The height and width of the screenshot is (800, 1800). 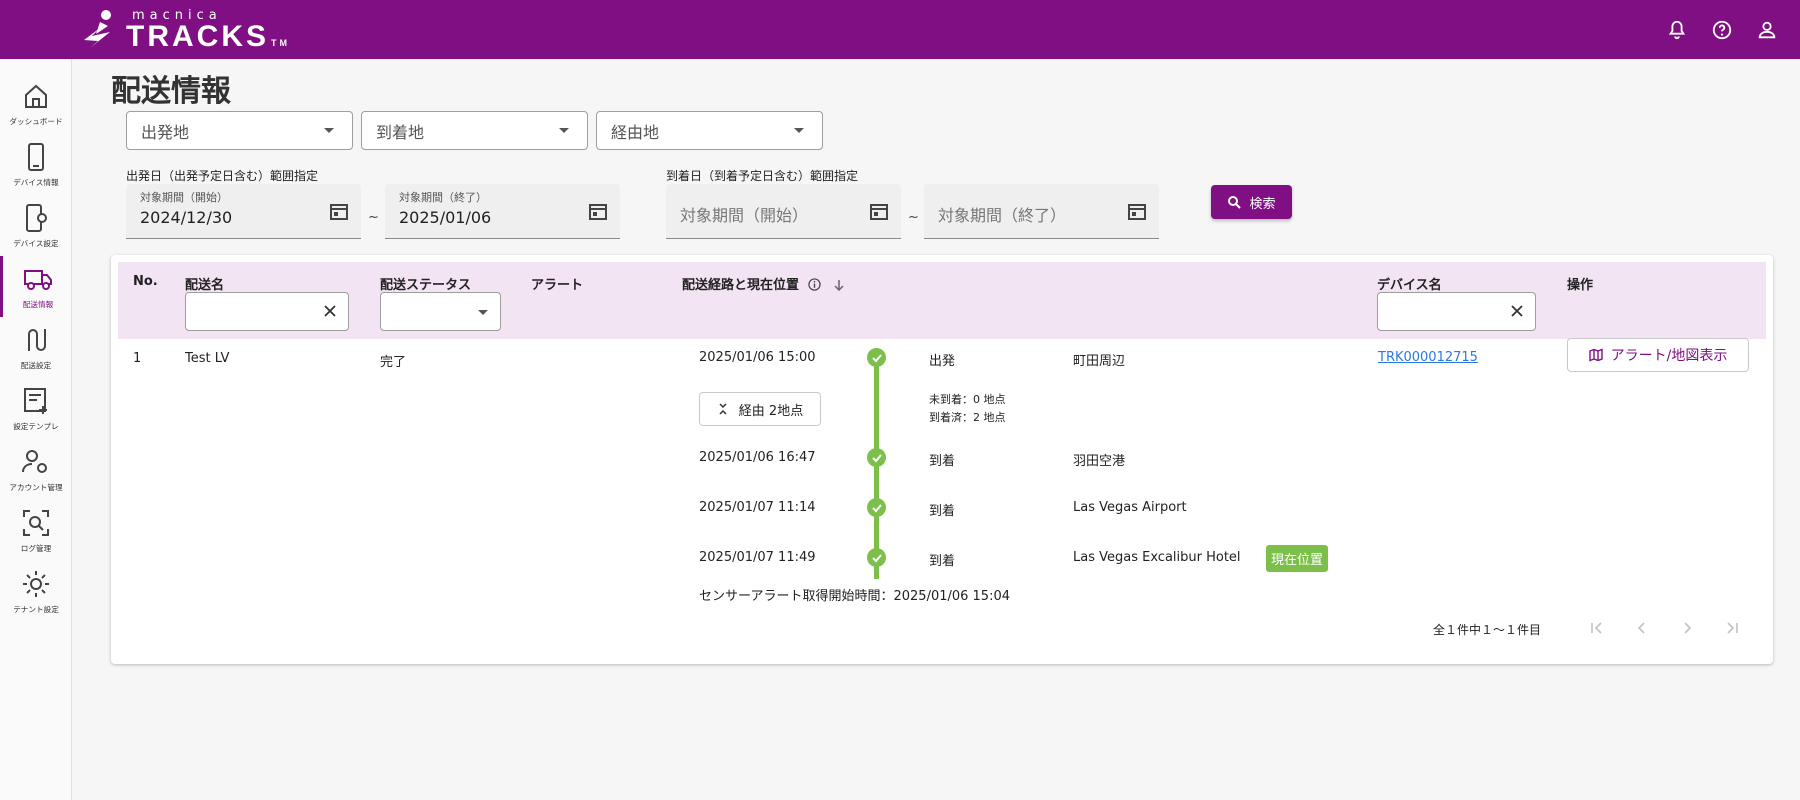 I want to click on next-page-icon, so click(x=1687, y=628).